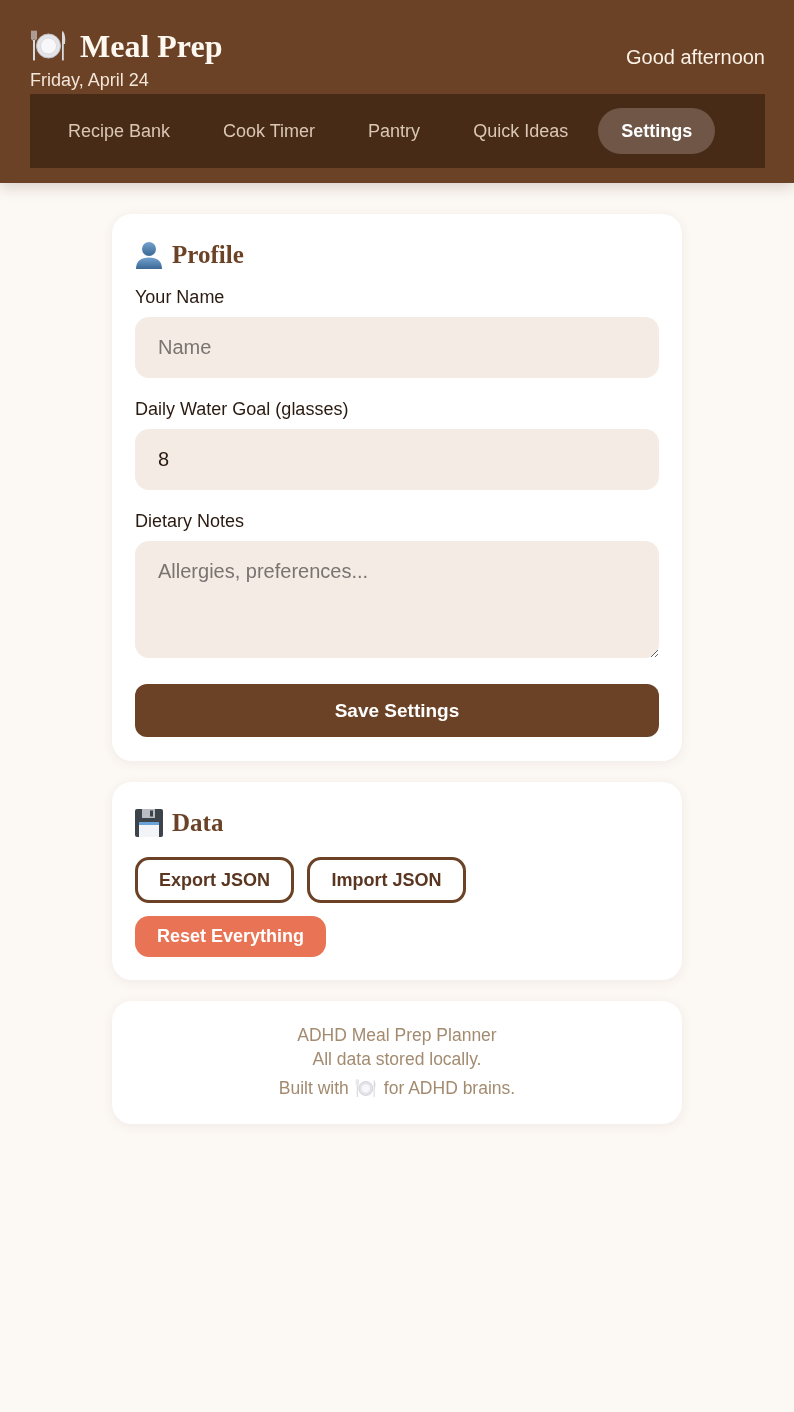 This screenshot has height=1412, width=794. I want to click on input-field: Name, so click(397, 347).